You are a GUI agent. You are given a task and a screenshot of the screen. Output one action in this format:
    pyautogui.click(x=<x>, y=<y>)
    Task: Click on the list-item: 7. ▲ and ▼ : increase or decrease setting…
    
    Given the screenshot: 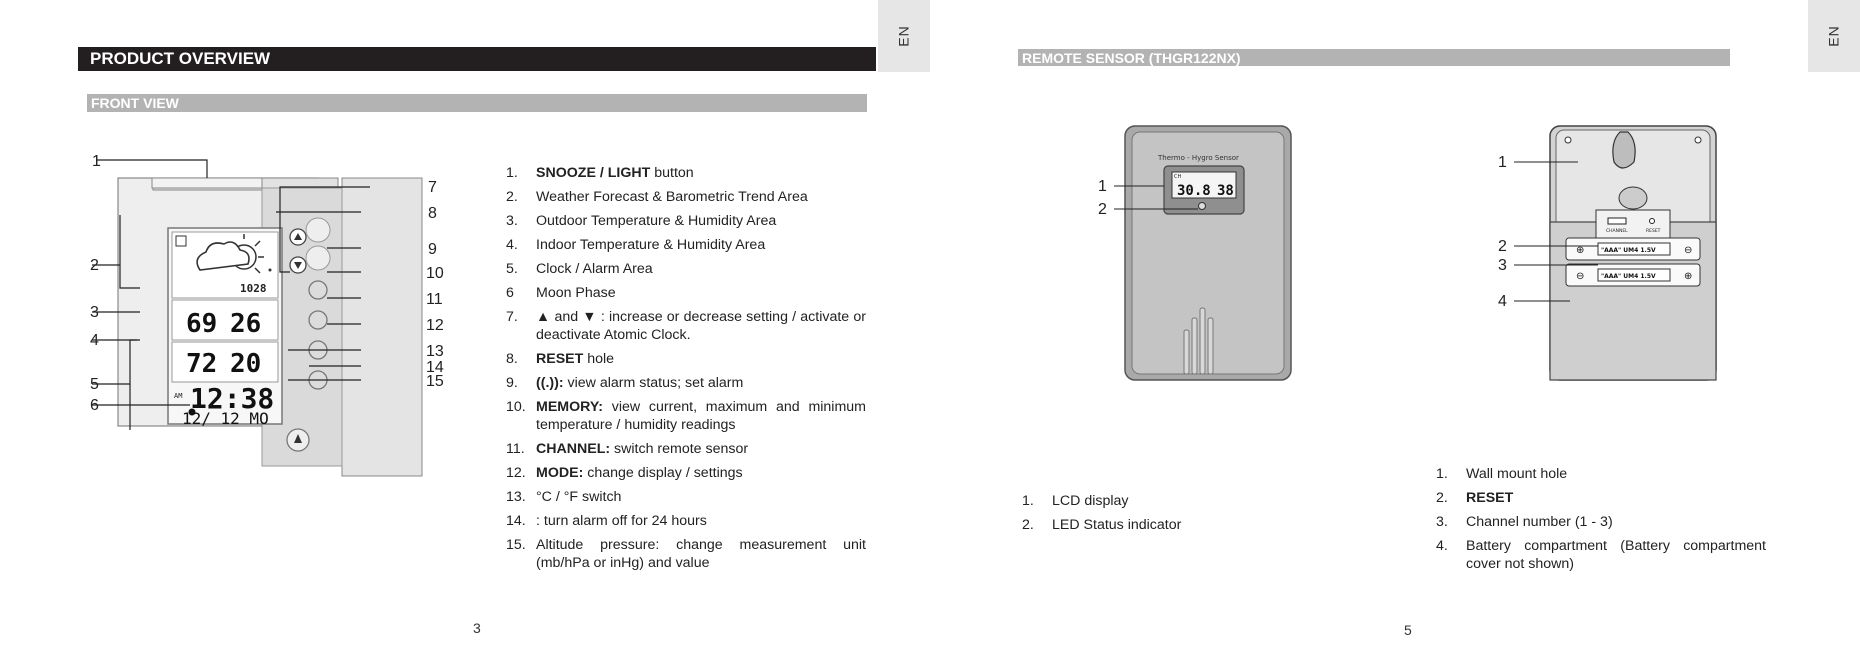 What is the action you would take?
    pyautogui.click(x=686, y=326)
    